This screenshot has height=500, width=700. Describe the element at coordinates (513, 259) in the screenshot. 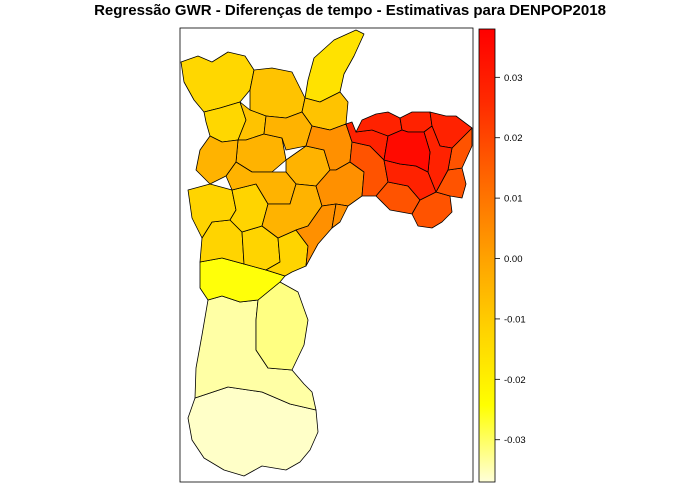

I see `legend-tick-label: 0.00` at that location.